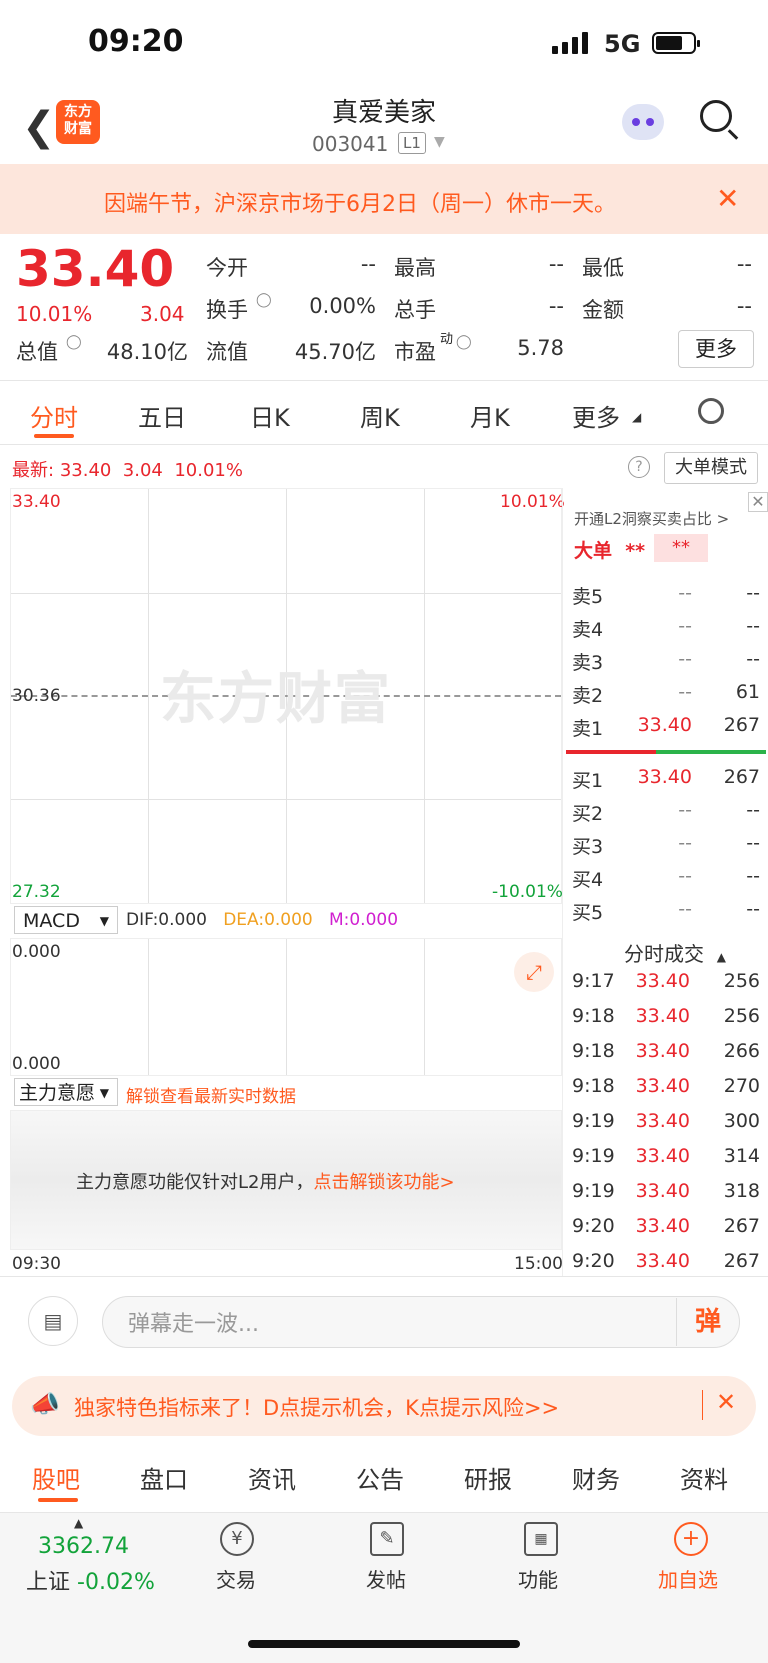  What do you see at coordinates (387, 1539) in the screenshot?
I see `edit-post-icon: ✎` at bounding box center [387, 1539].